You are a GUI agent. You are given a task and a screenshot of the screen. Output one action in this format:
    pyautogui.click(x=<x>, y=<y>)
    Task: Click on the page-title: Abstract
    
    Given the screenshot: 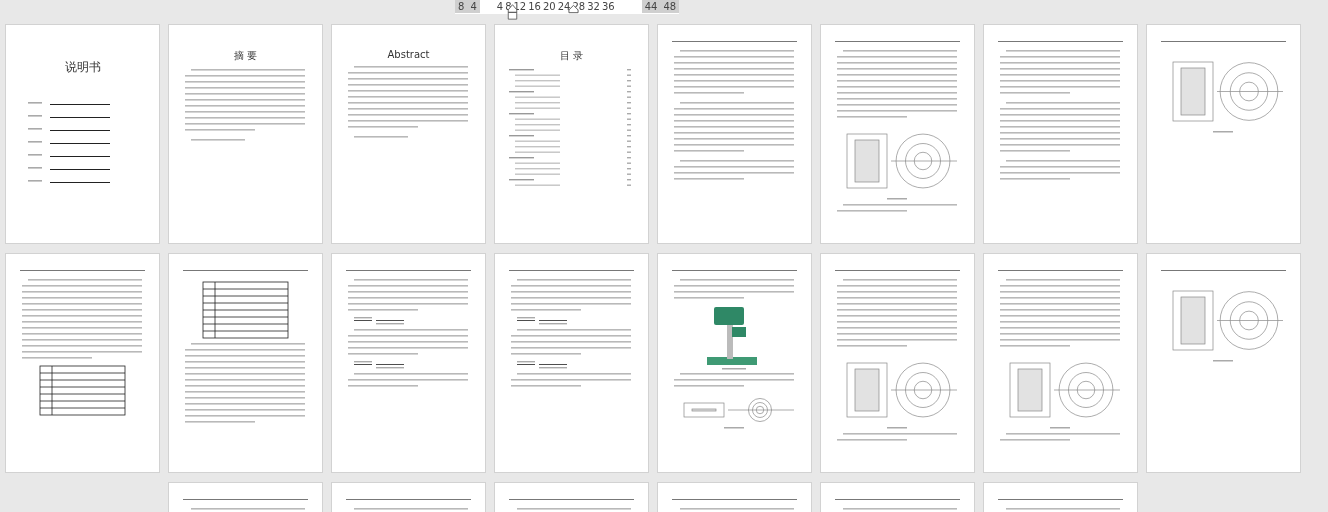 What is the action you would take?
    pyautogui.click(x=408, y=54)
    